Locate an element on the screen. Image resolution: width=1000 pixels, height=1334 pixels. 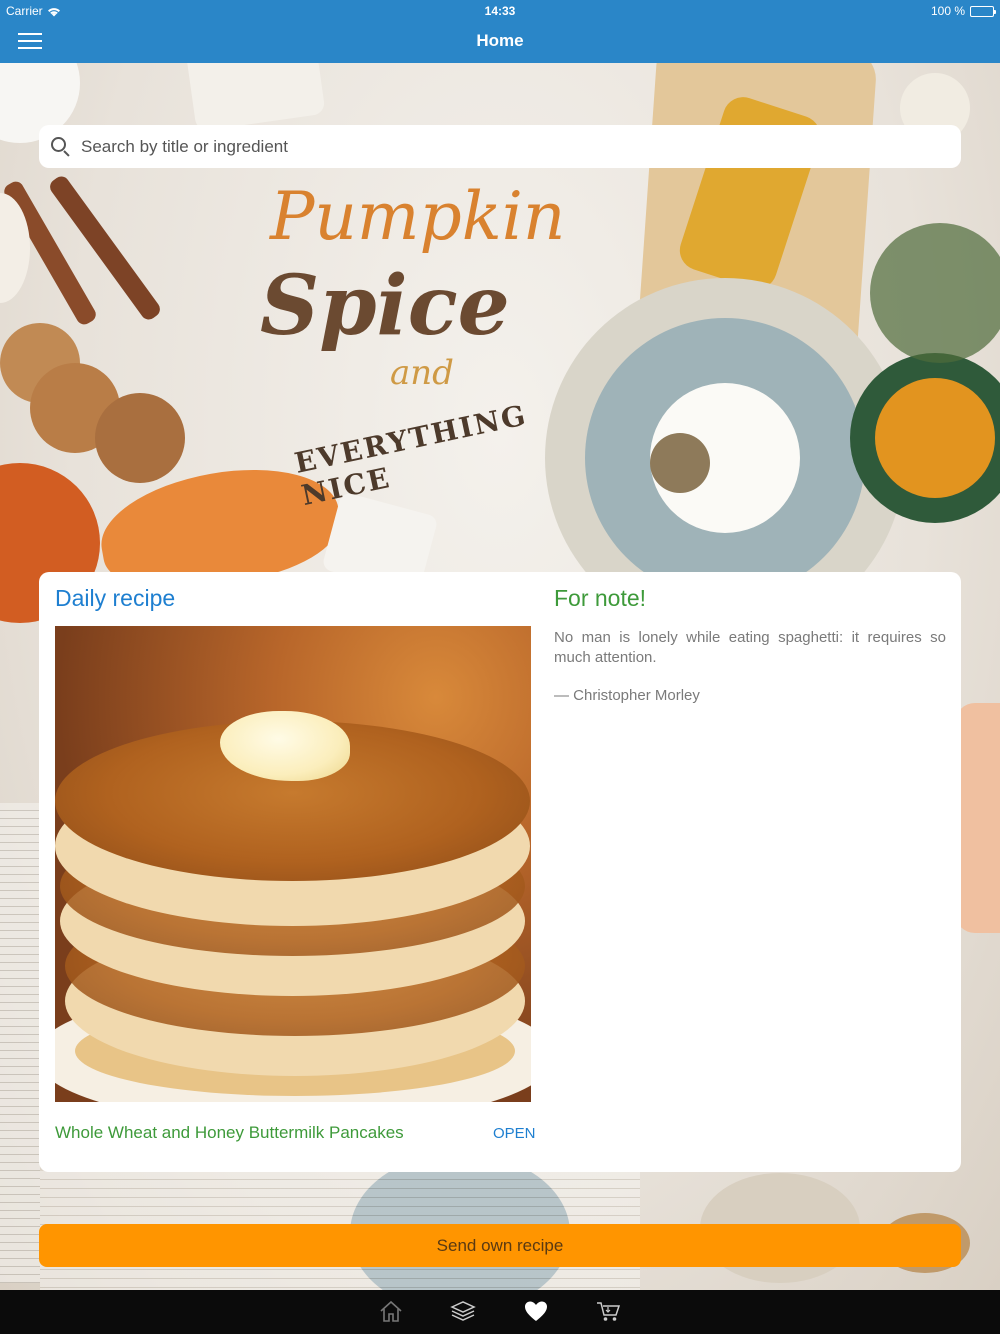
heart-icon is located at coordinates (536, 1311).